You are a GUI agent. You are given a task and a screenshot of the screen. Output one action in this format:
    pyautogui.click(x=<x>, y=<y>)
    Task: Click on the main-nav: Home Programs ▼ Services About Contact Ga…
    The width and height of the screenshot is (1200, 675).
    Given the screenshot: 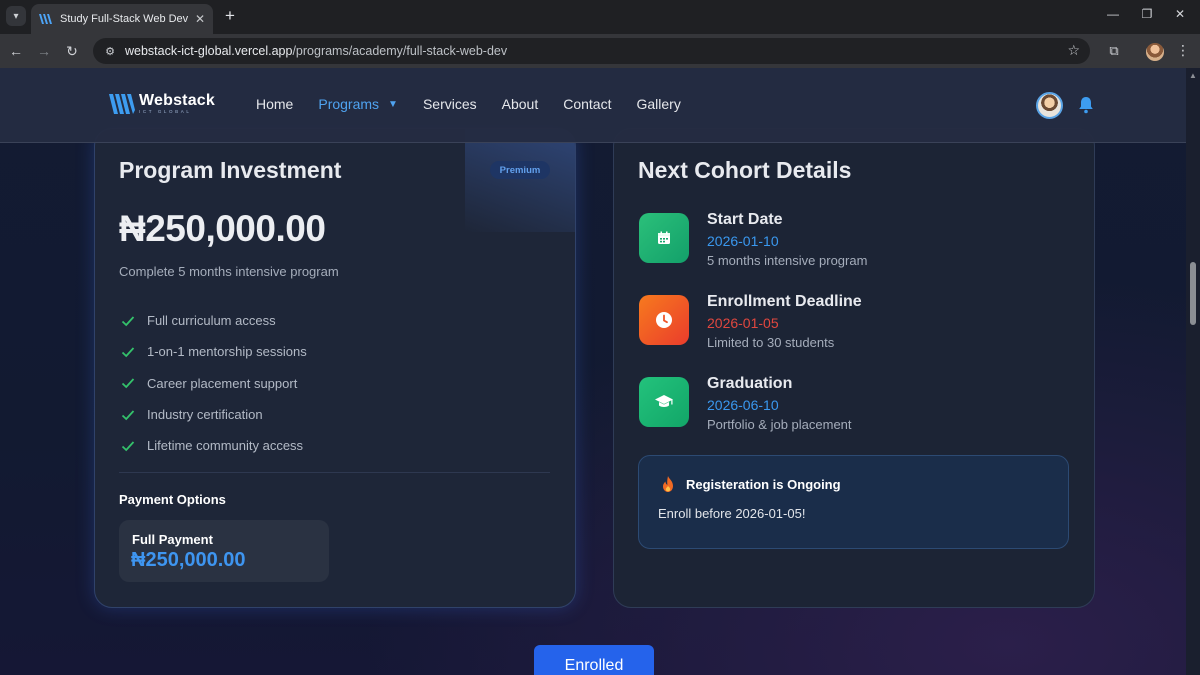 What is the action you would take?
    pyautogui.click(x=481, y=104)
    